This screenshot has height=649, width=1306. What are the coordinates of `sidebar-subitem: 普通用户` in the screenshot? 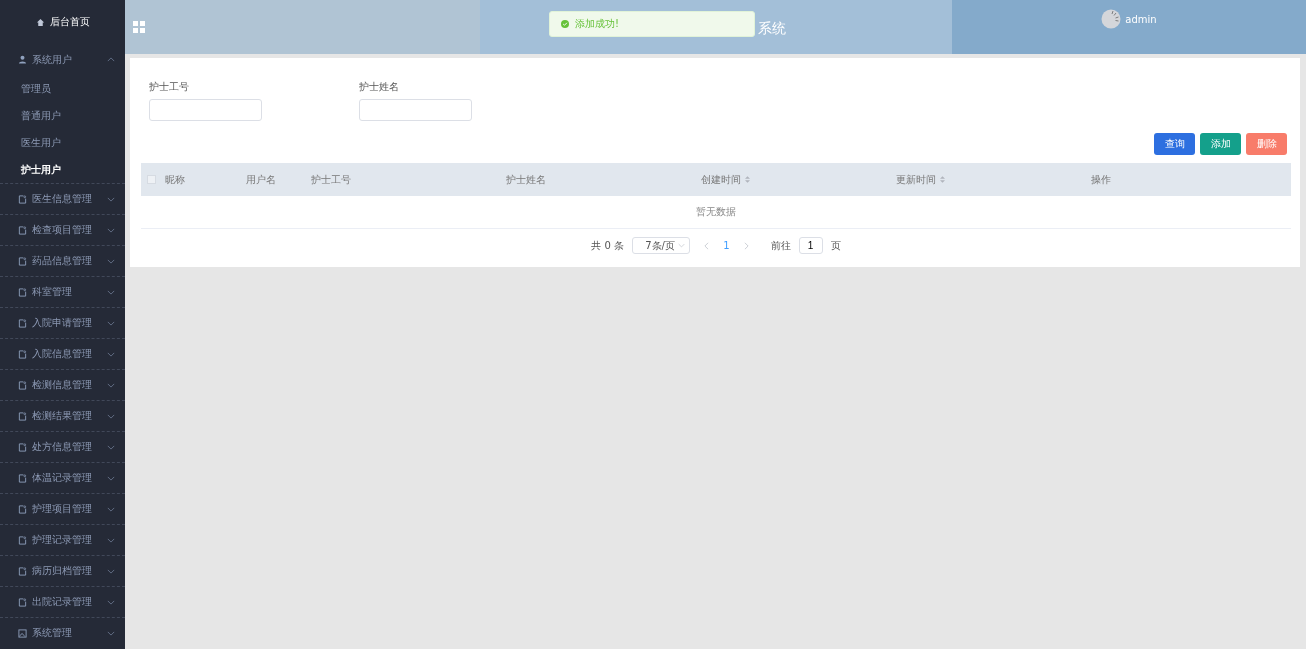 It's located at (62, 115).